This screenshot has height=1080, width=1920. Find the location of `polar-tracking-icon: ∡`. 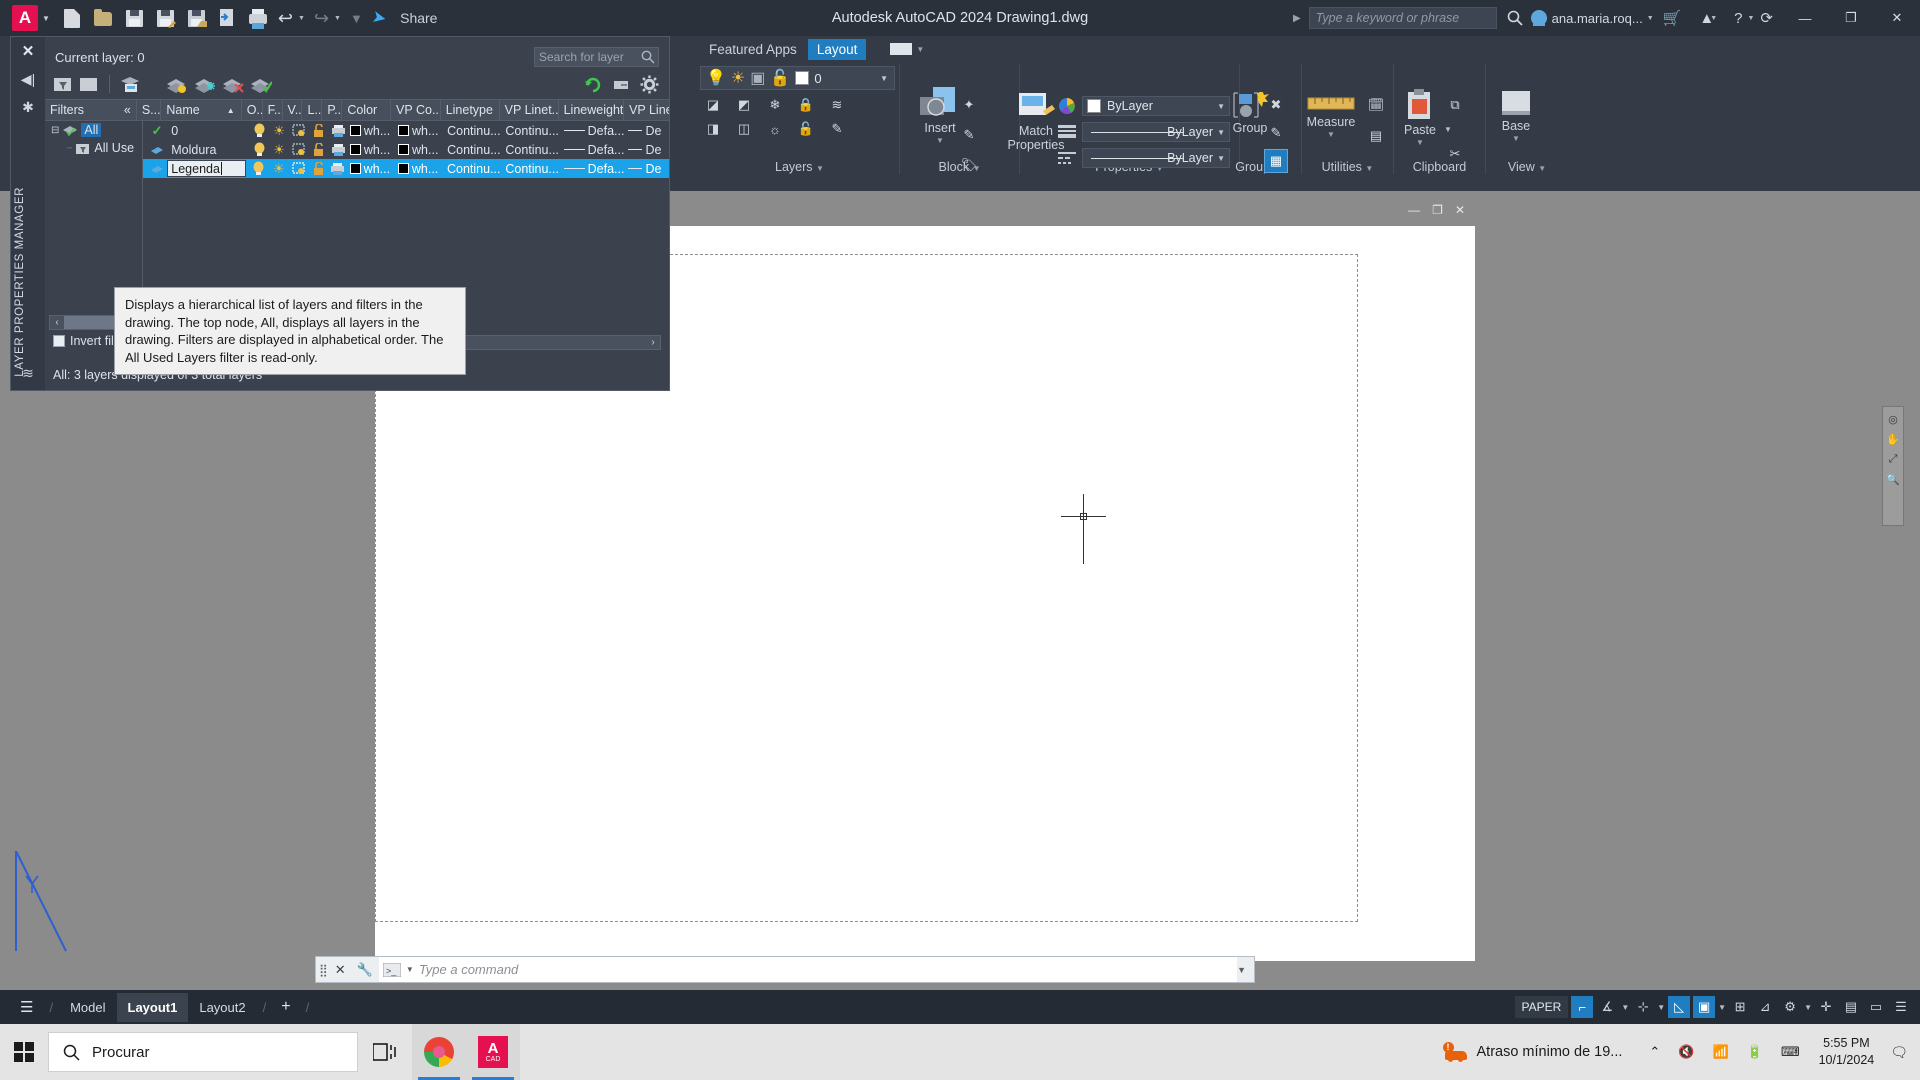

polar-tracking-icon: ∡ is located at coordinates (1607, 1007).